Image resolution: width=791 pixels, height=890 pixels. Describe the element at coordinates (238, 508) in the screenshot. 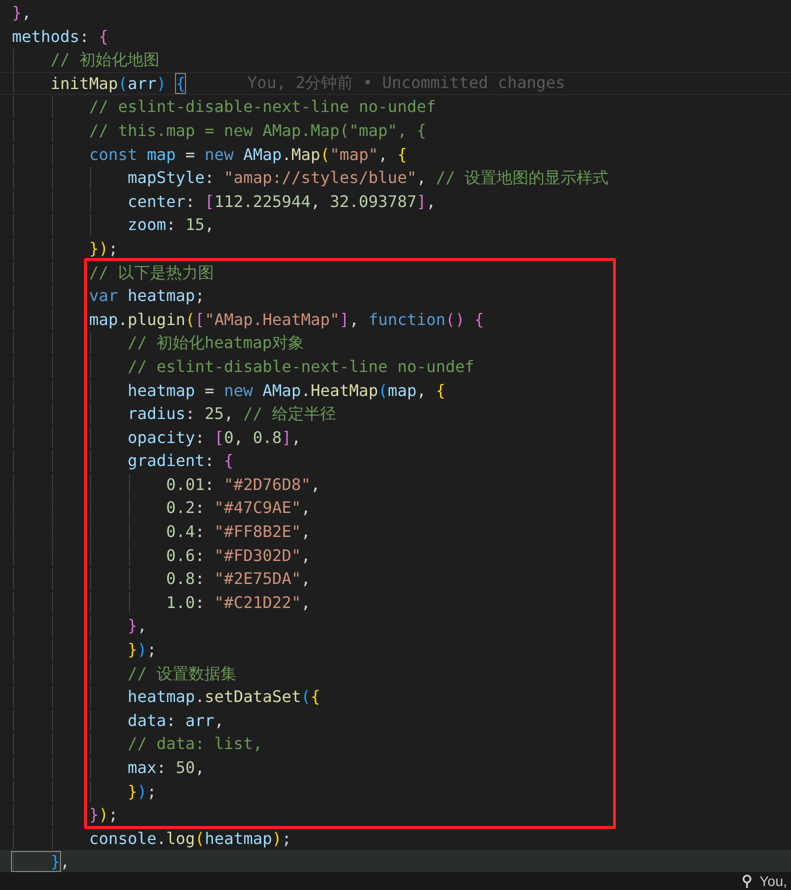

I see `code-line: 0.2: "#47C9AE",` at that location.